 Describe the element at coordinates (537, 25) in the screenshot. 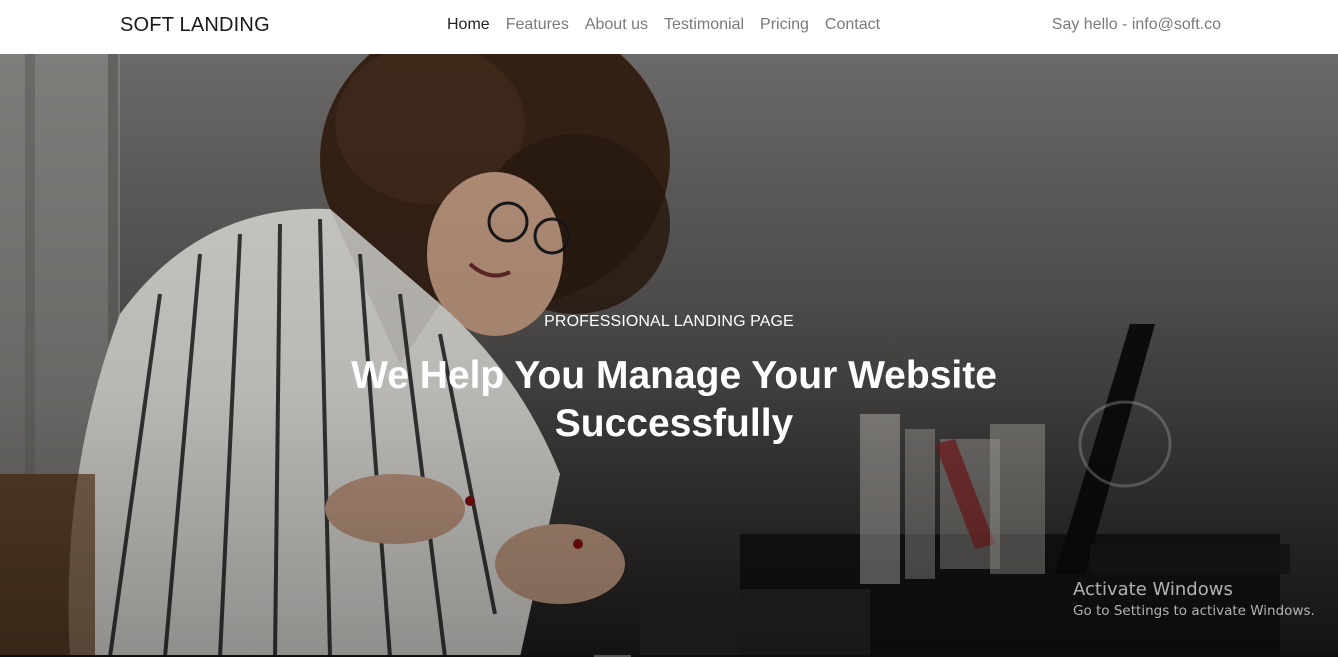

I see `nav-link-features: Features` at that location.